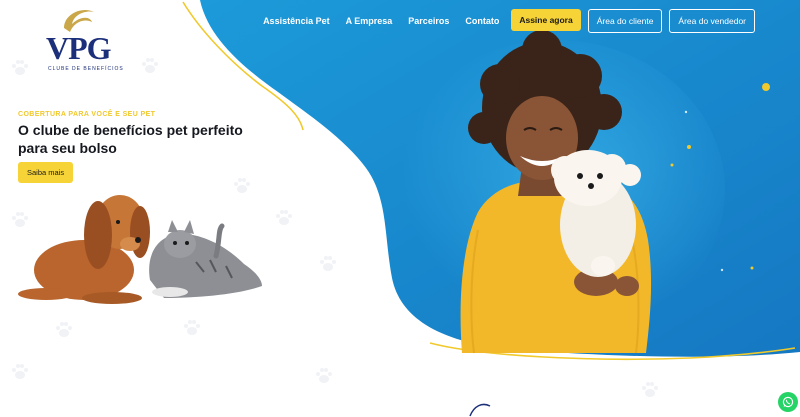  What do you see at coordinates (87, 114) in the screenshot?
I see `hero-kicker: COBERTURA PARA VOCÊ E SEU PET` at bounding box center [87, 114].